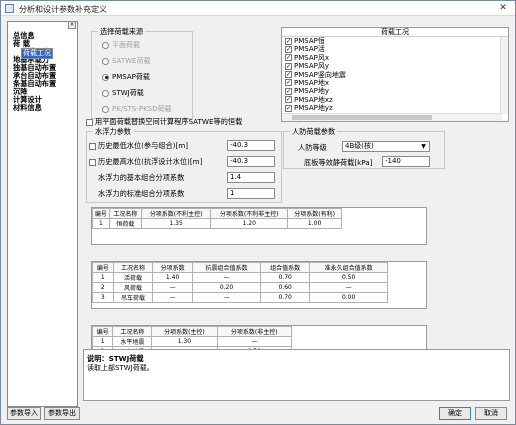  I want to click on basic-coef-input: 1.4, so click(251, 177).